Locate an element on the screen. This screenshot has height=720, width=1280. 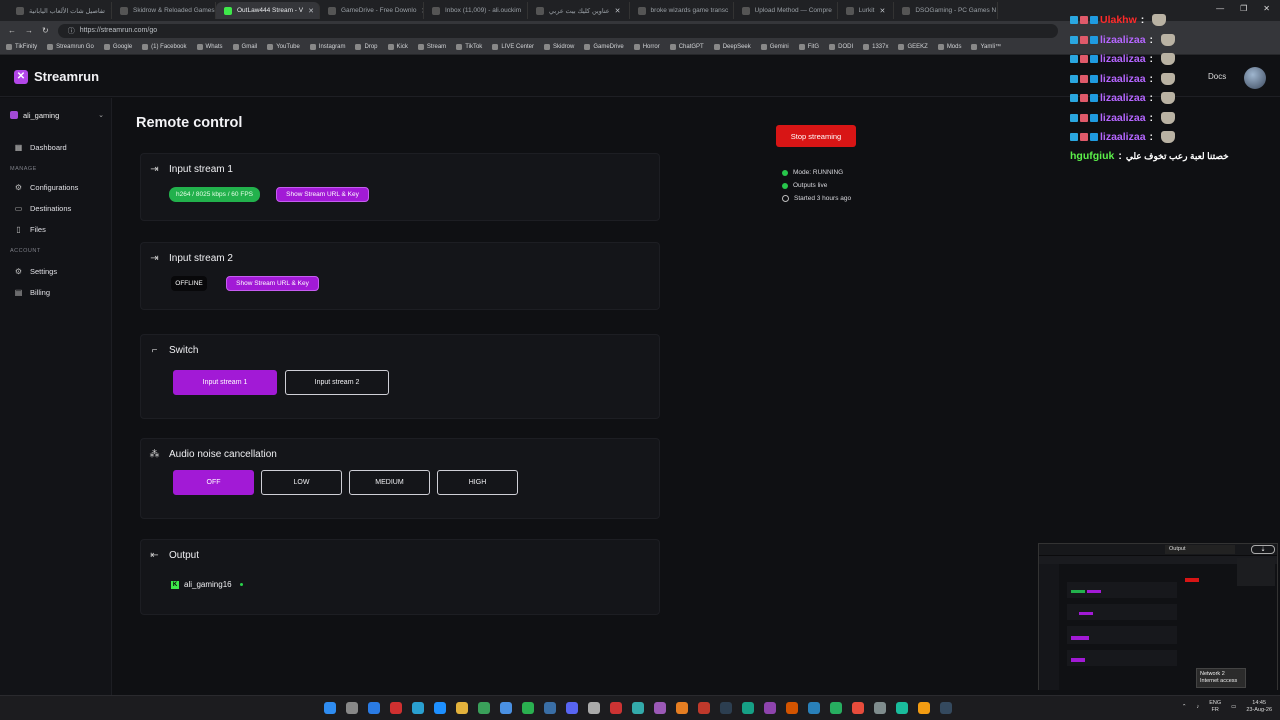
bookmark-item: GEEKZ is located at coordinates (913, 47).